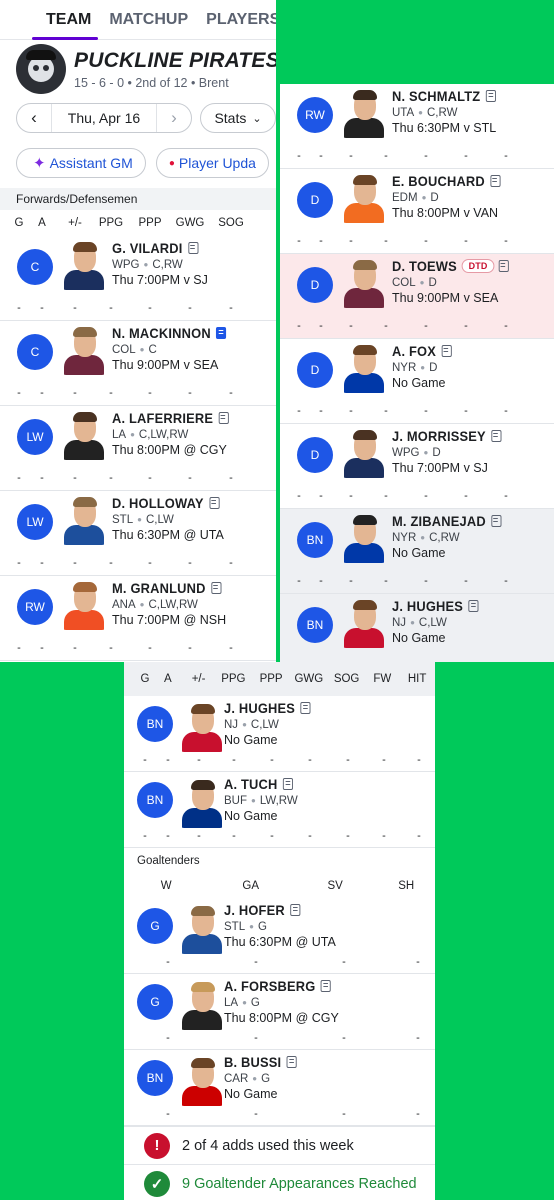 Image resolution: width=554 pixels, height=1200 pixels. Describe the element at coordinates (162, 418) in the screenshot. I see `player-name: A. LAFERRIERE` at that location.